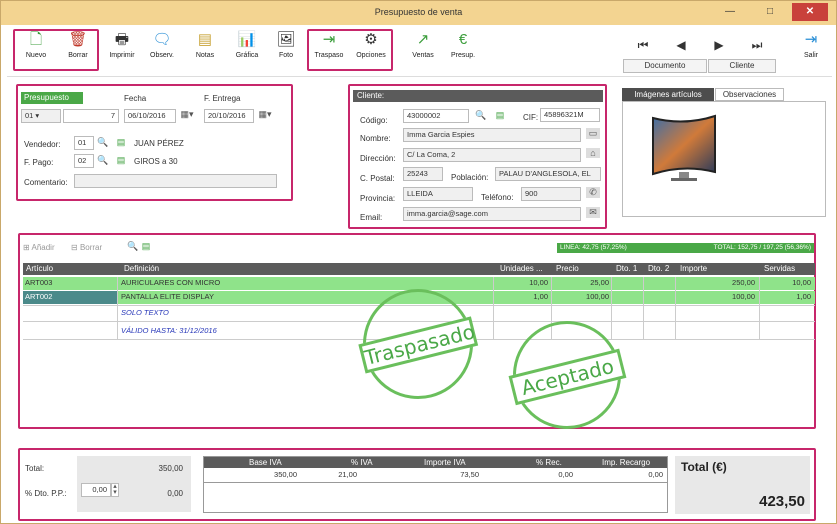  I want to click on delete-line-button: ⊟ Borrar, so click(96, 247).